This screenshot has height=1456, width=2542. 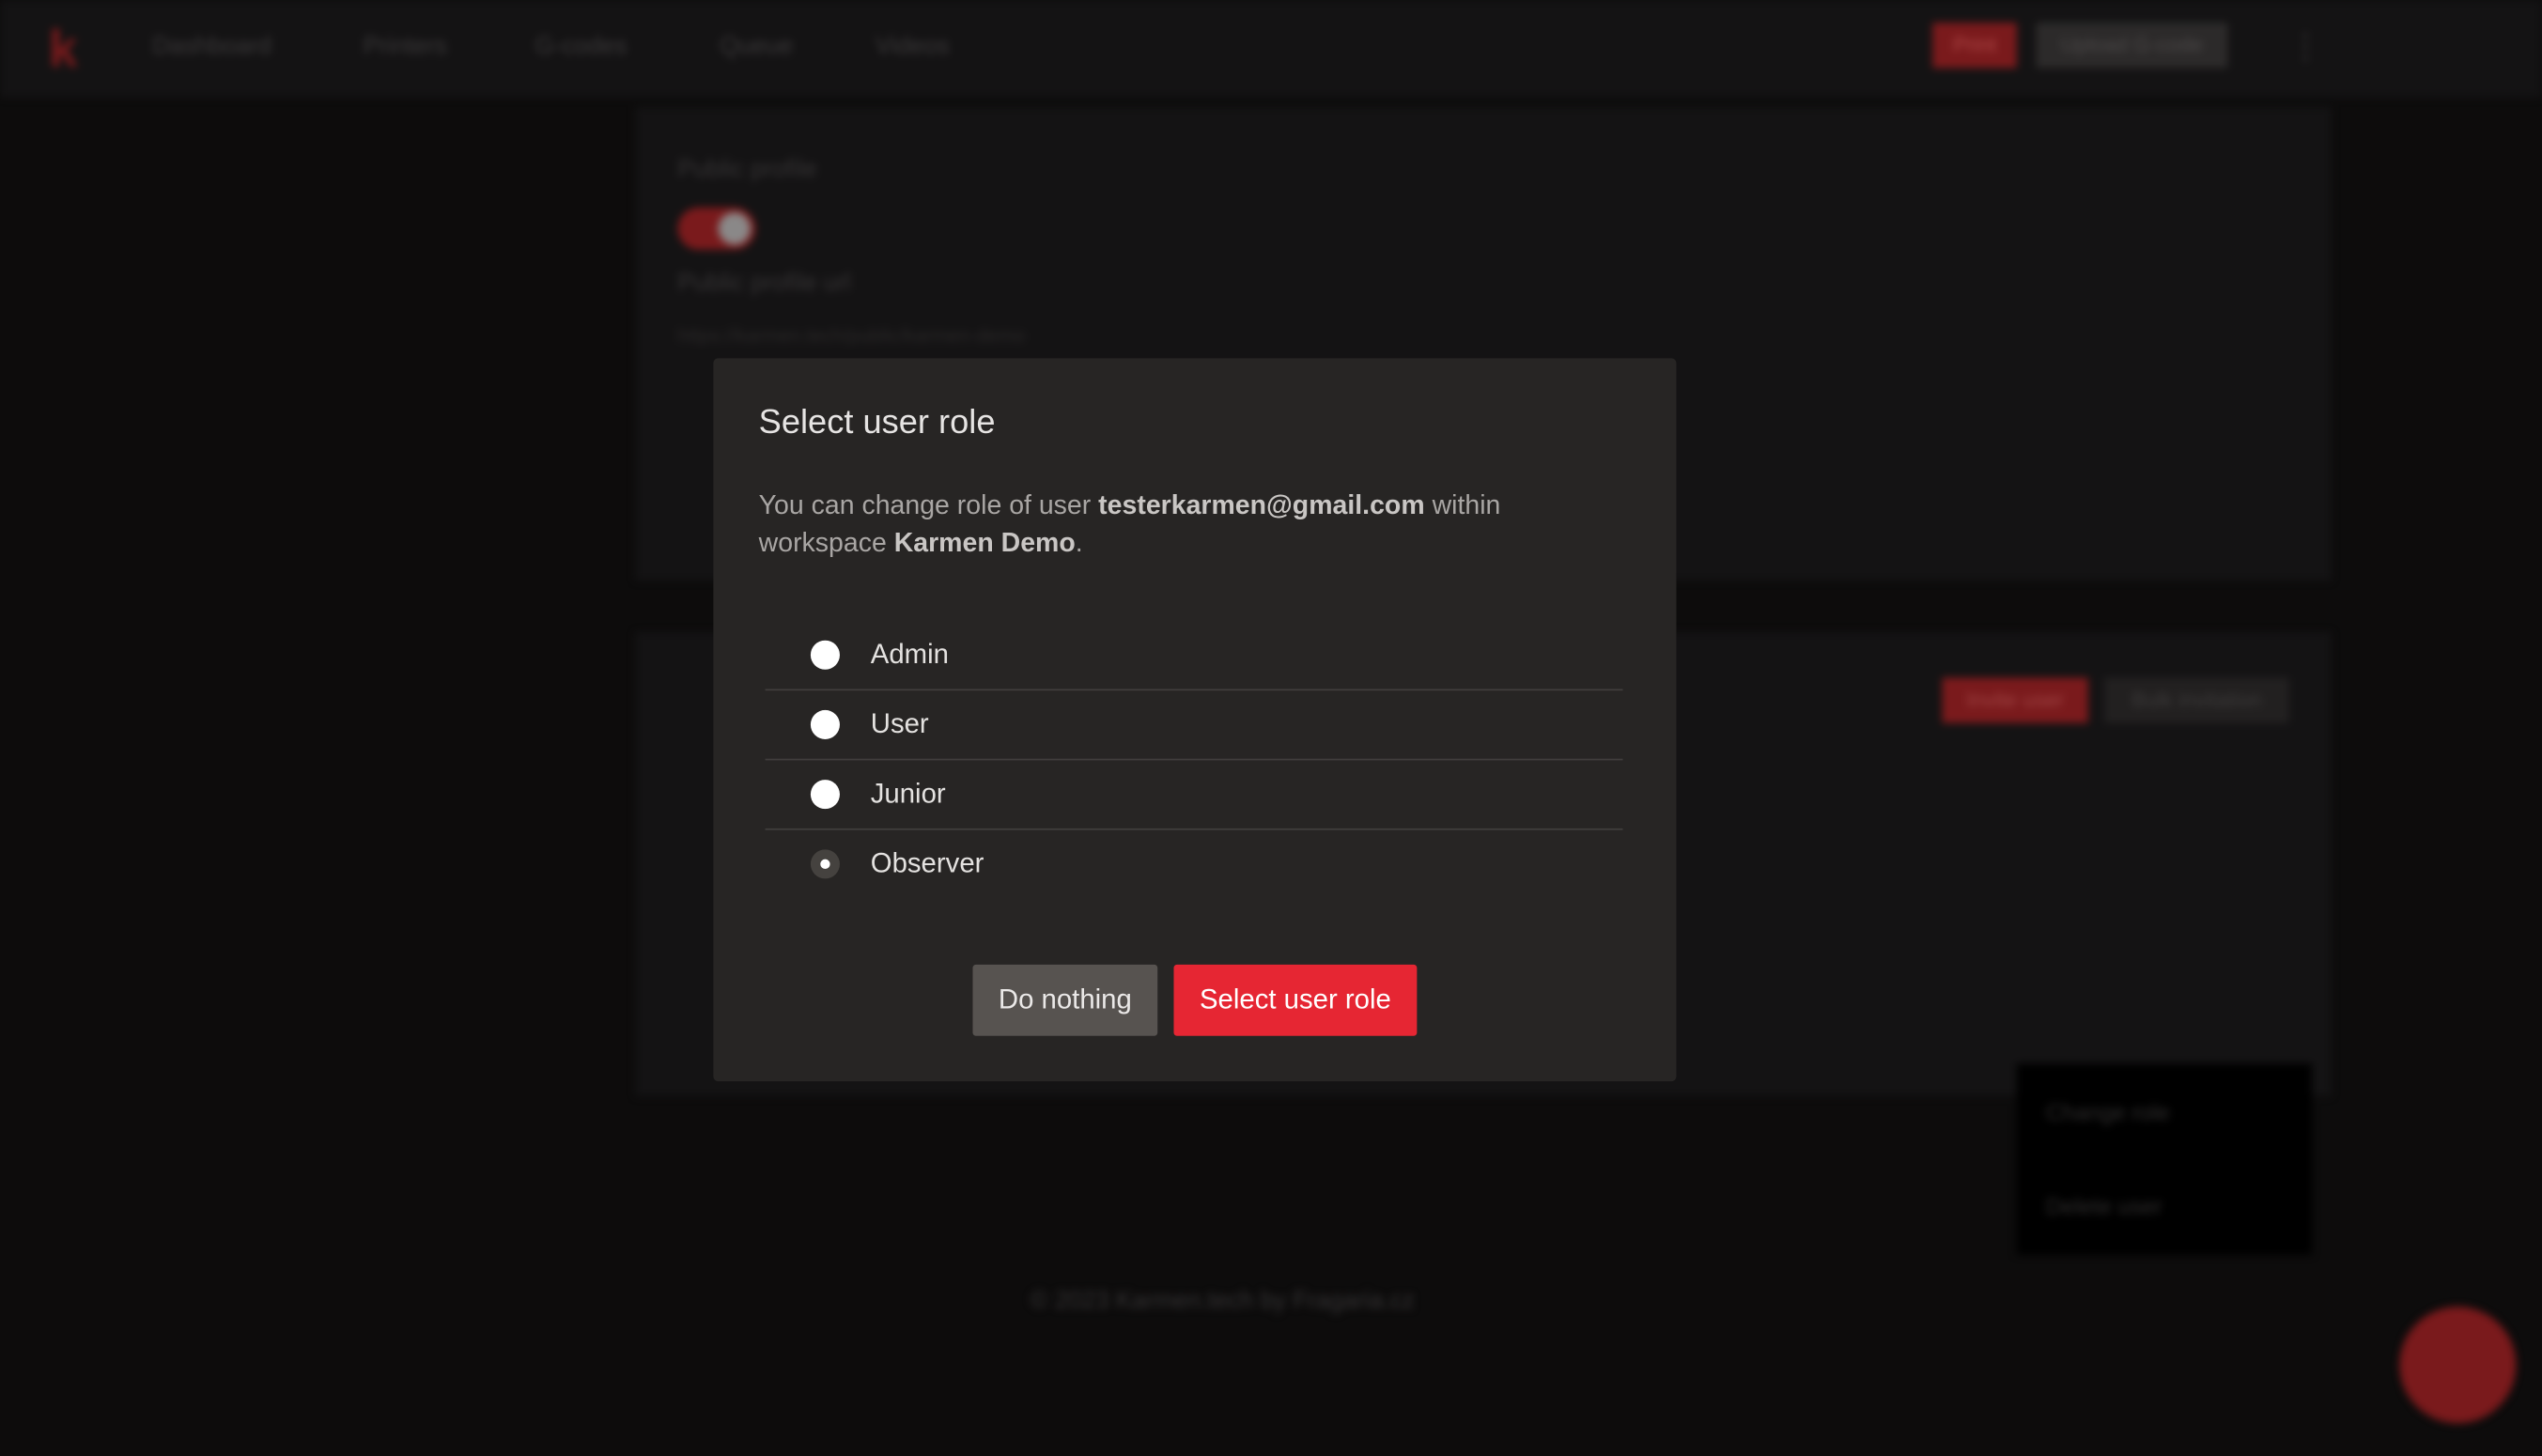 I want to click on radio-button-selected, so click(x=825, y=864).